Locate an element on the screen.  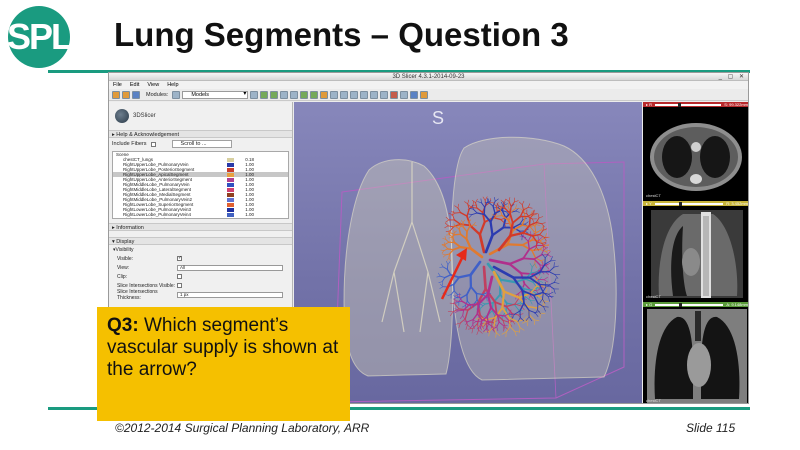
forward-module-icon is located at coordinates (274, 94).